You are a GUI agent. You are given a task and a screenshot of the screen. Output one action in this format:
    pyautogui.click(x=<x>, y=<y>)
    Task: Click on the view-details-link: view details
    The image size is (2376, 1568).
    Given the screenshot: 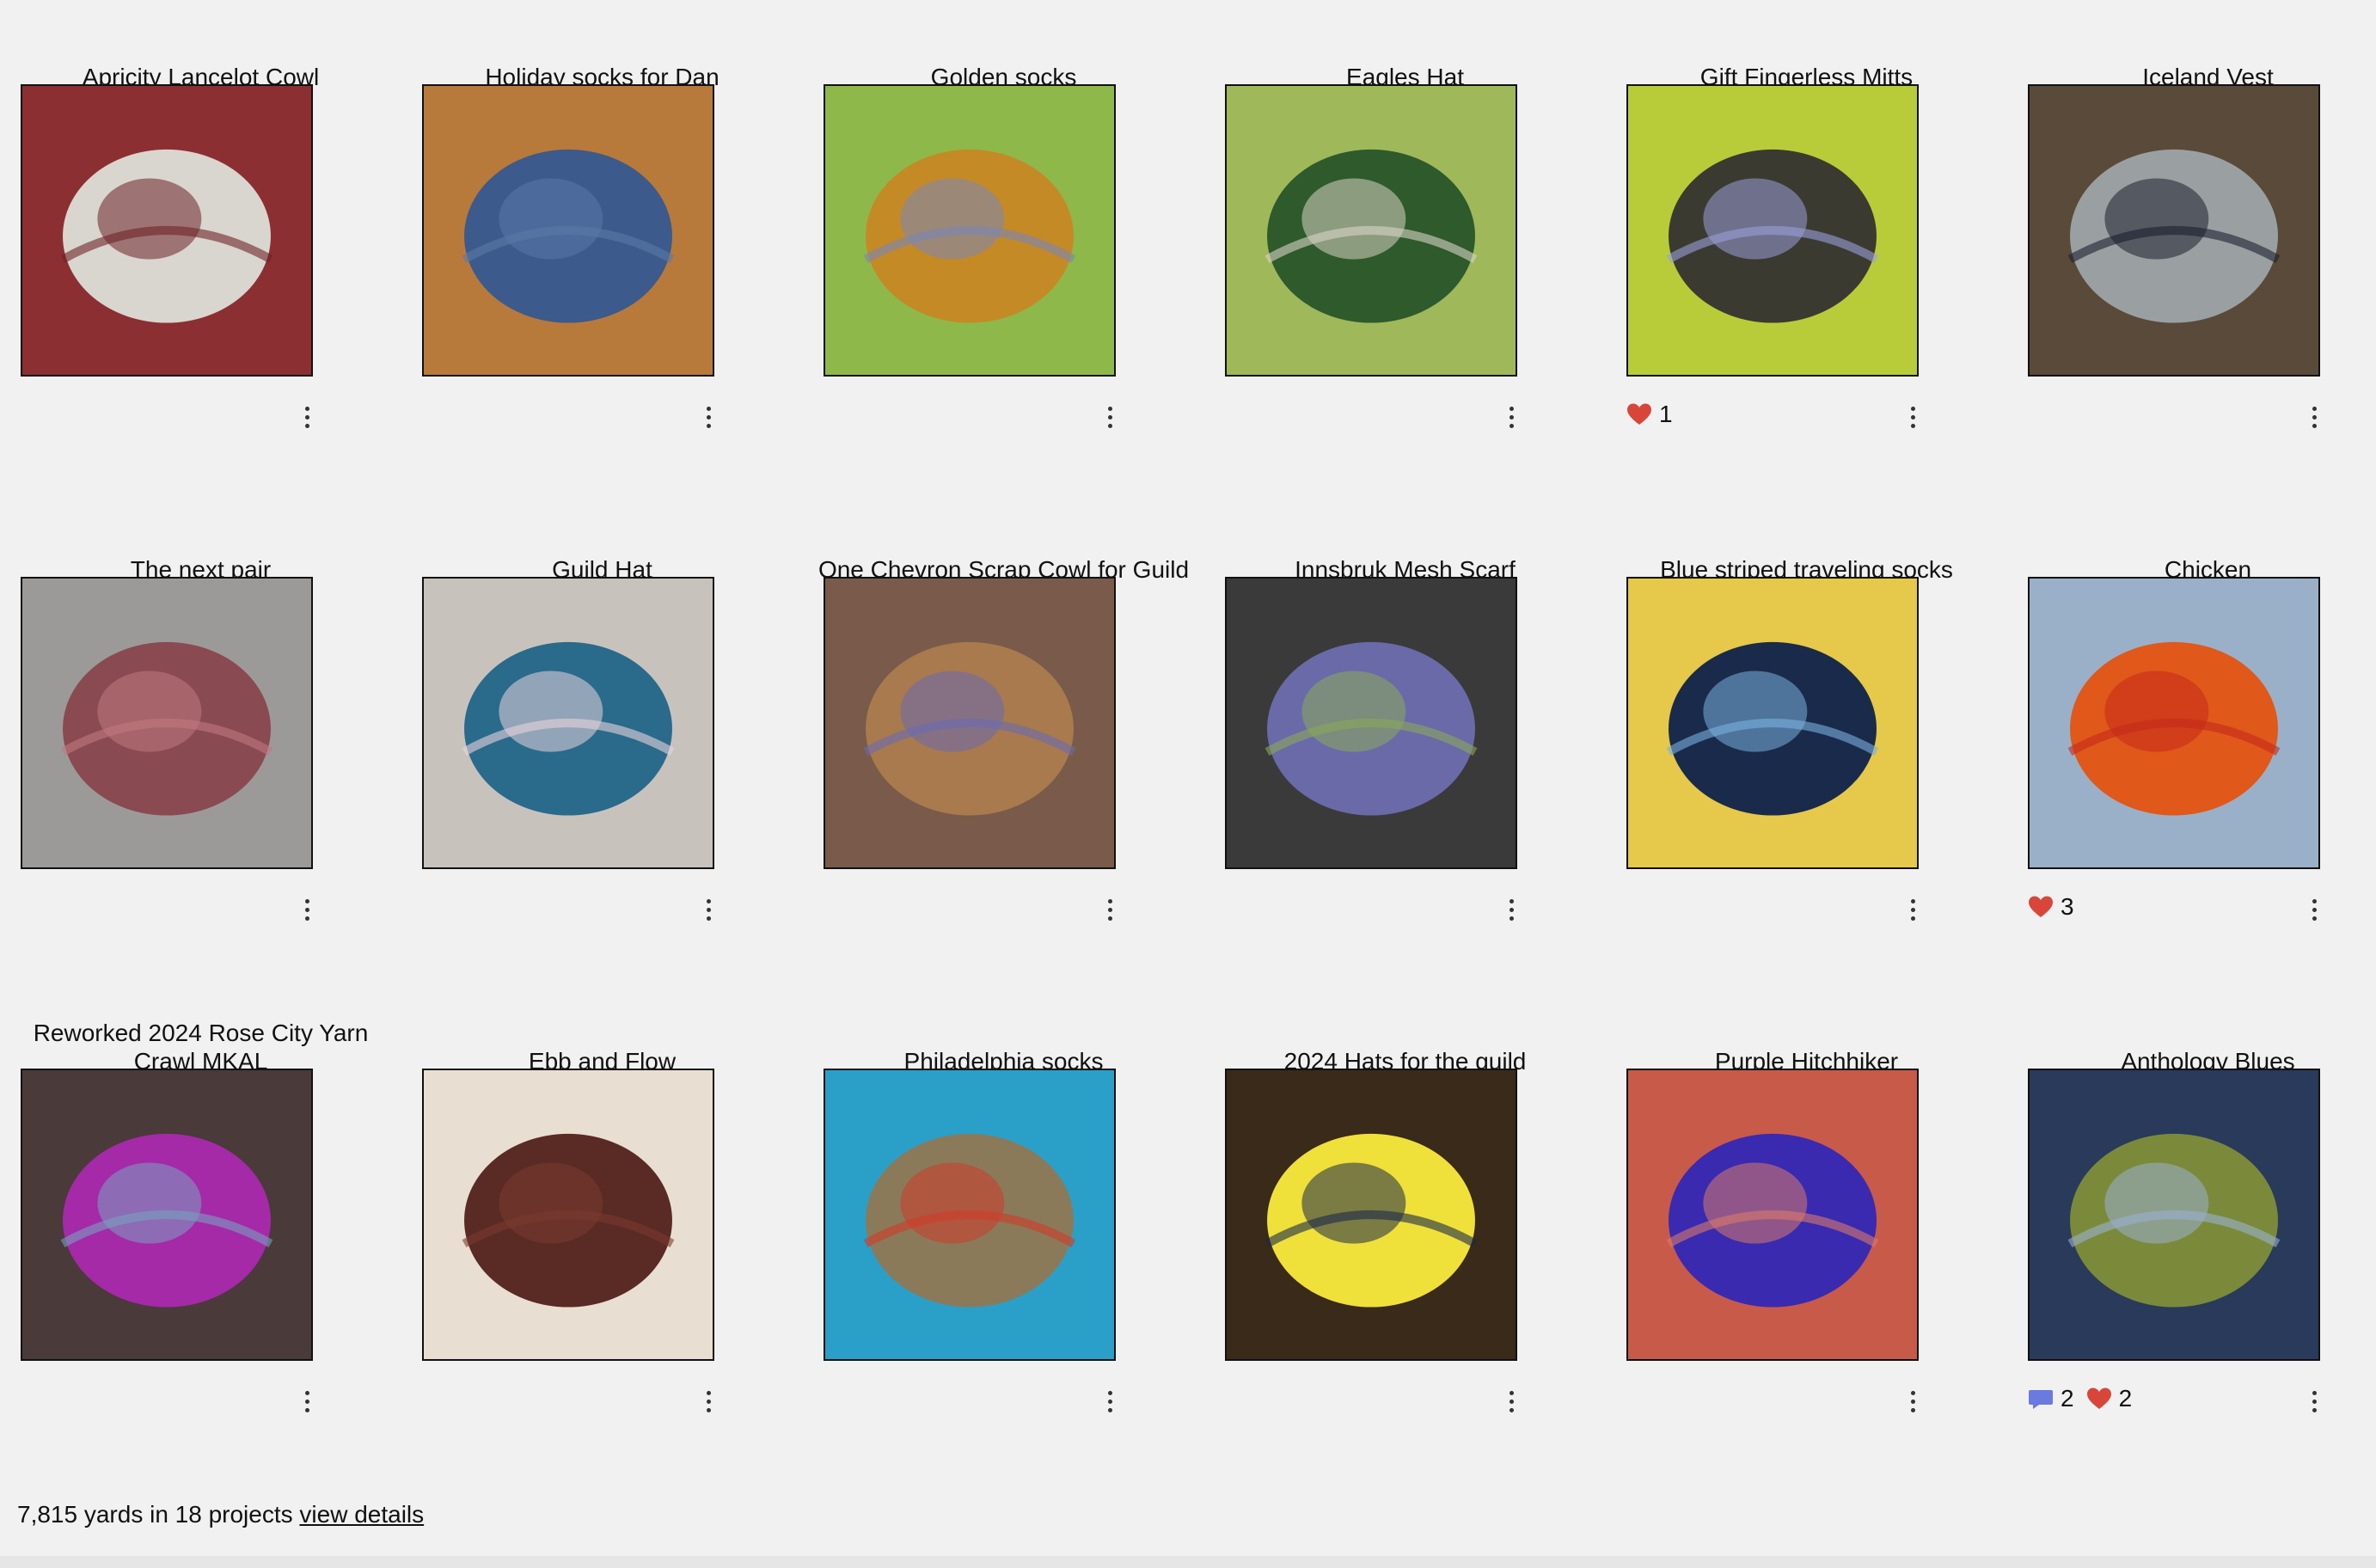 What is the action you would take?
    pyautogui.click(x=361, y=1514)
    